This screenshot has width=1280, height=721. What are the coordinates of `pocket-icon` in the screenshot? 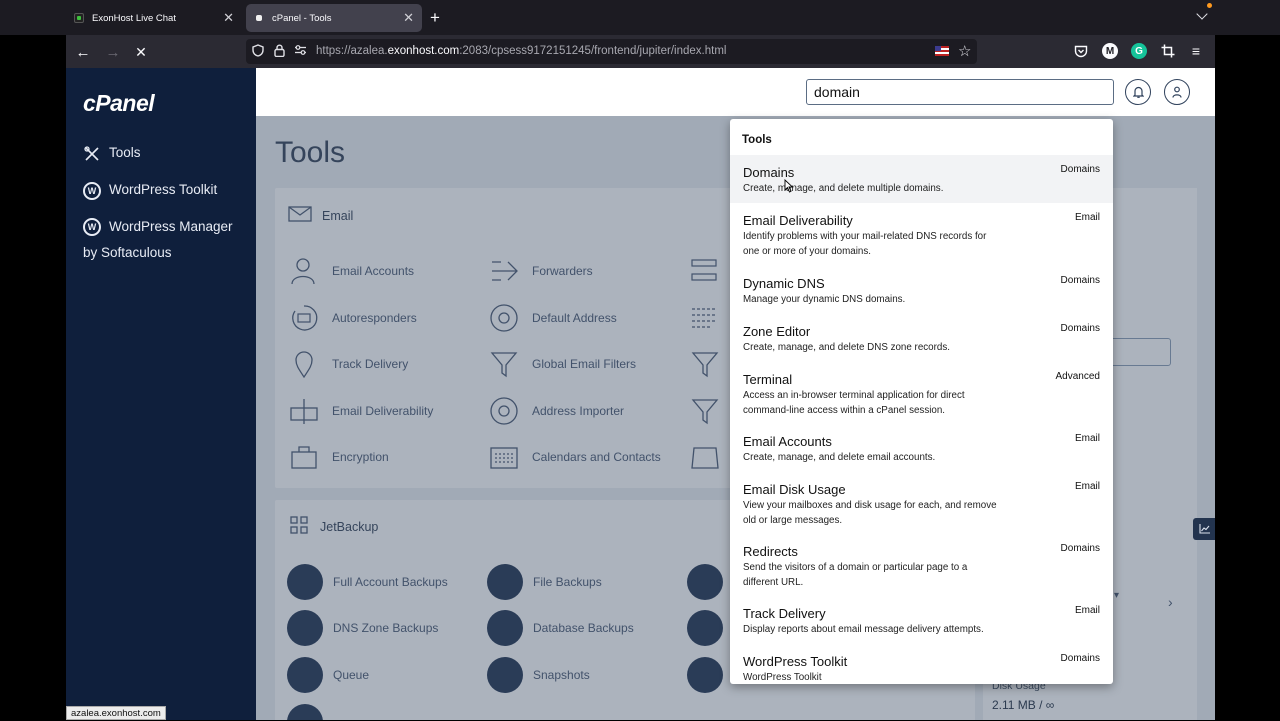 It's located at (1081, 51).